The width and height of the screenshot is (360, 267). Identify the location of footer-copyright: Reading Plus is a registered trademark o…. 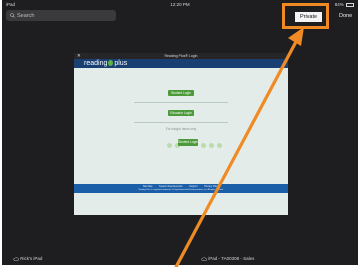
(181, 190).